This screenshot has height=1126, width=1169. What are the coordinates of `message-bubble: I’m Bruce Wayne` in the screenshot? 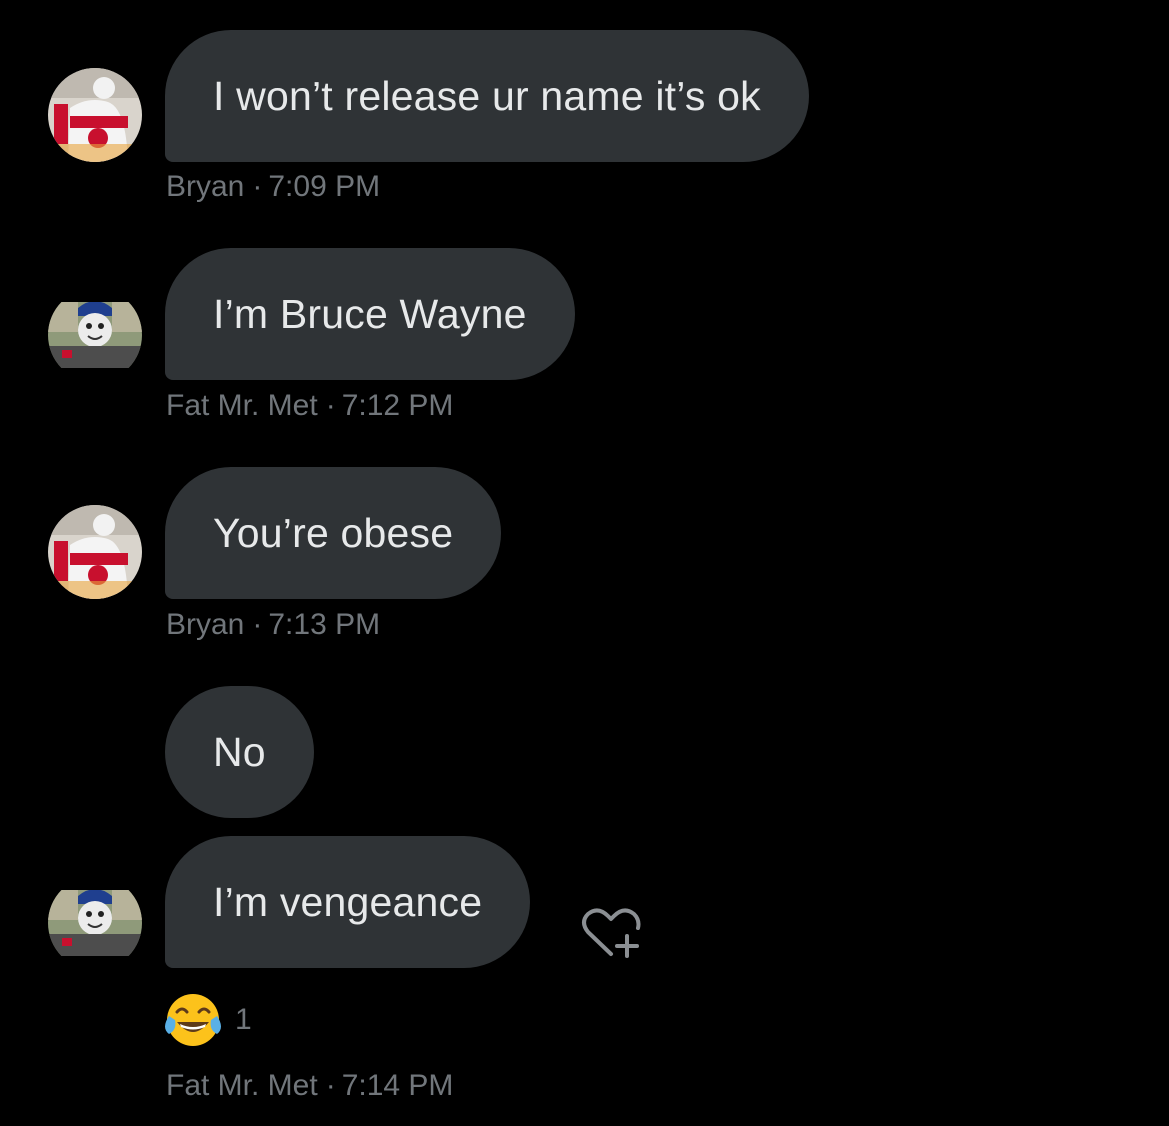 It's located at (370, 314).